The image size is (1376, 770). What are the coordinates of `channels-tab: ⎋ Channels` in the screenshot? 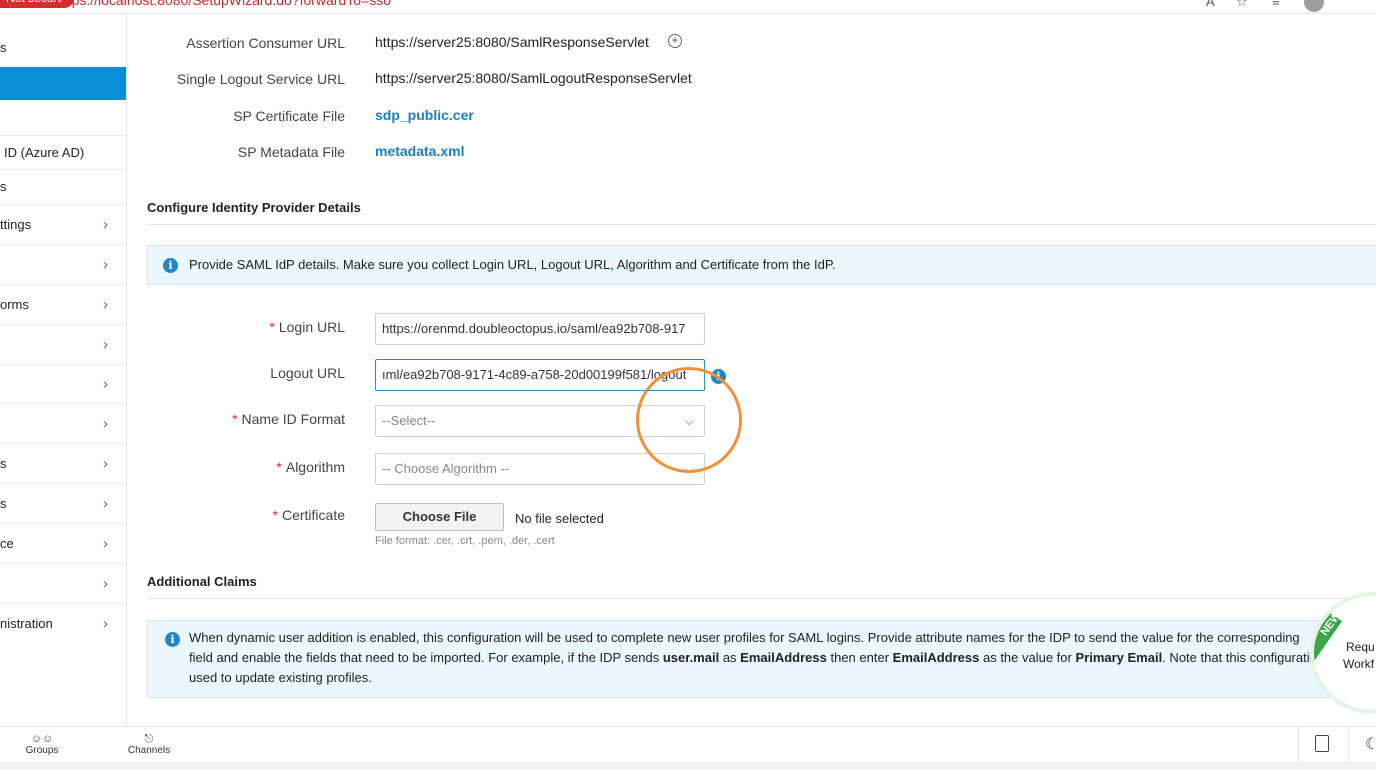 It's located at (149, 744).